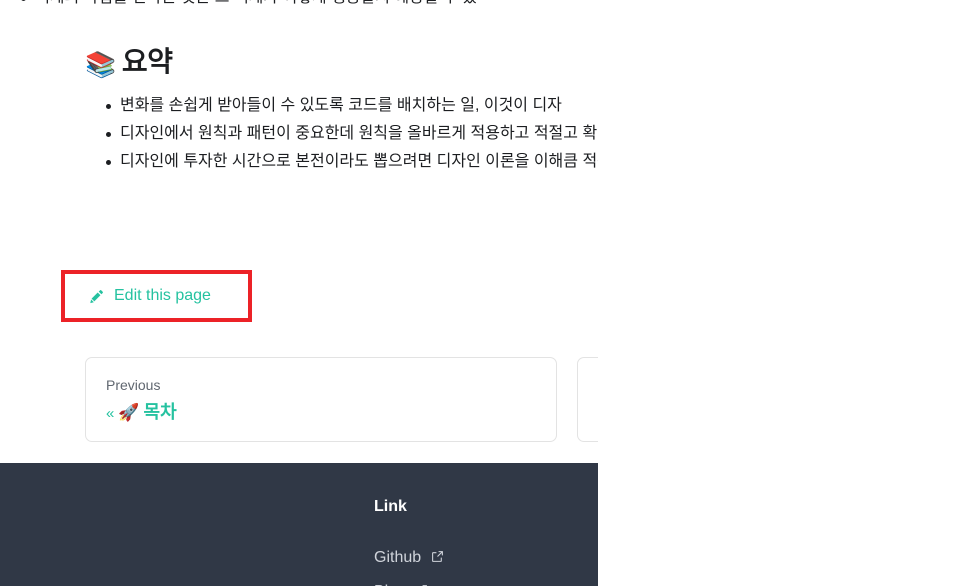  I want to click on list-item: 객체의 타입을 안다는 것은 그 객체가 어떻게 행동할지 예상할 수 있, so click(299, 6).